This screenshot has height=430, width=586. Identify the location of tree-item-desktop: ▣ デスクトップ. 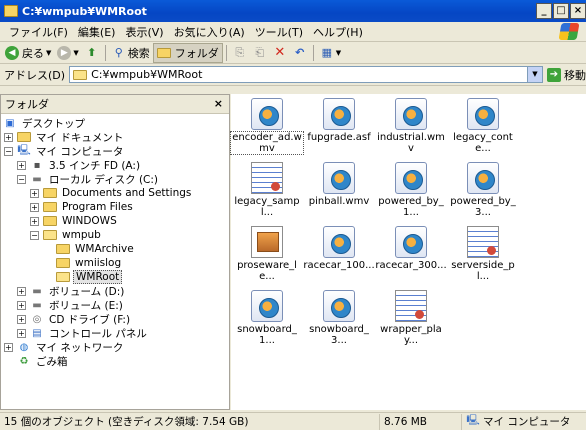
(115, 123).